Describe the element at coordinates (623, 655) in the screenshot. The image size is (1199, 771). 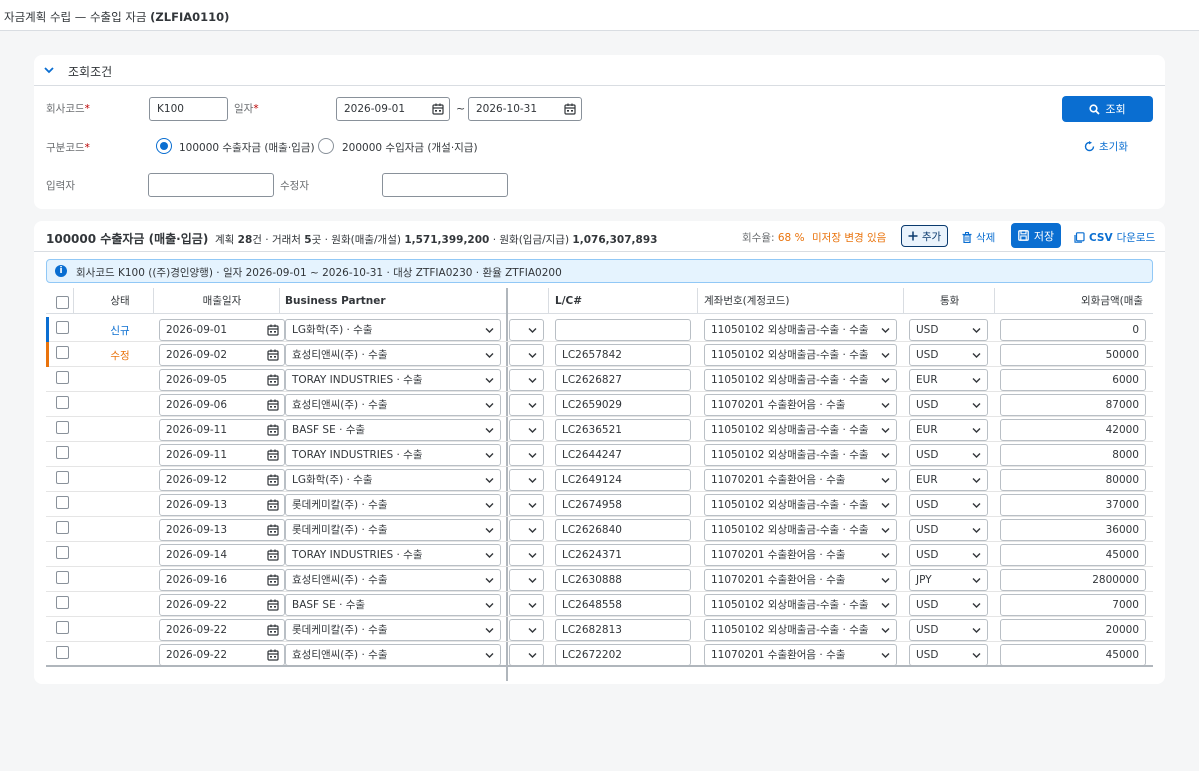
I see `lc-input: LC2672202` at that location.